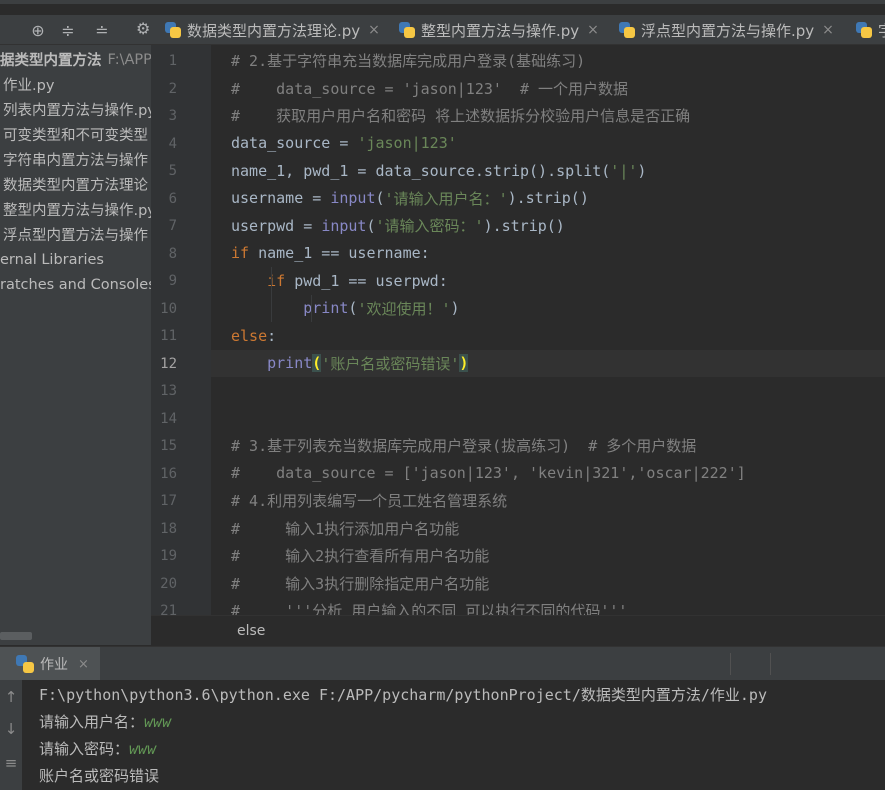 The width and height of the screenshot is (885, 790). Describe the element at coordinates (75, 159) in the screenshot. I see `project-file-item: 字符串内置方法与操作` at that location.